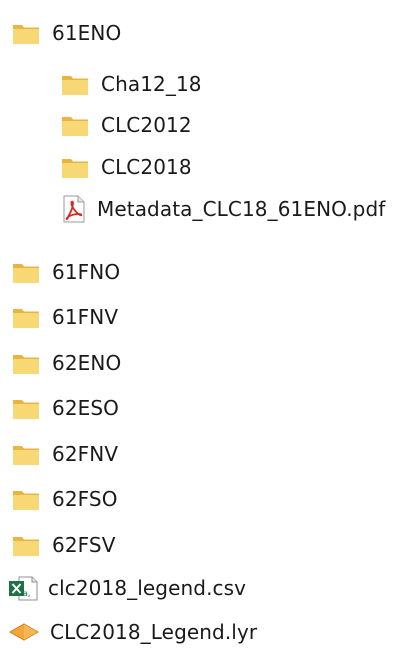 This screenshot has width=416, height=649. I want to click on svg-text: a,, so click(26, 593).